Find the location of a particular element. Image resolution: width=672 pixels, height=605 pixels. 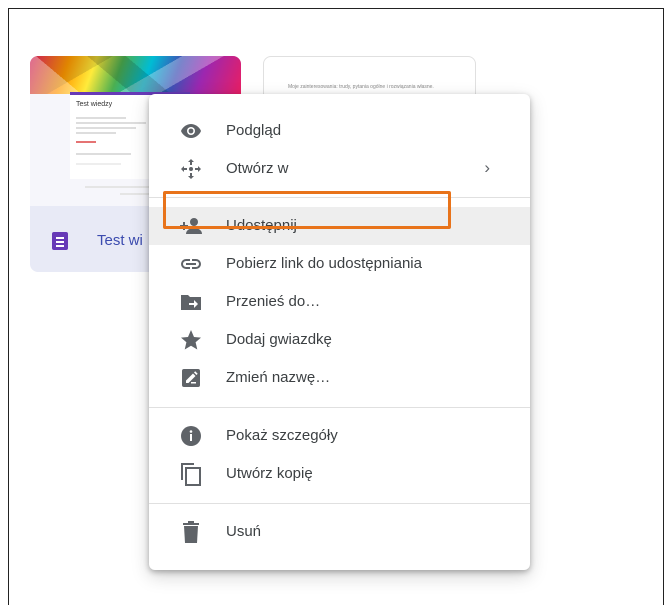

menu-item-add-star: Dodaj gwiazdkę is located at coordinates (339, 340).